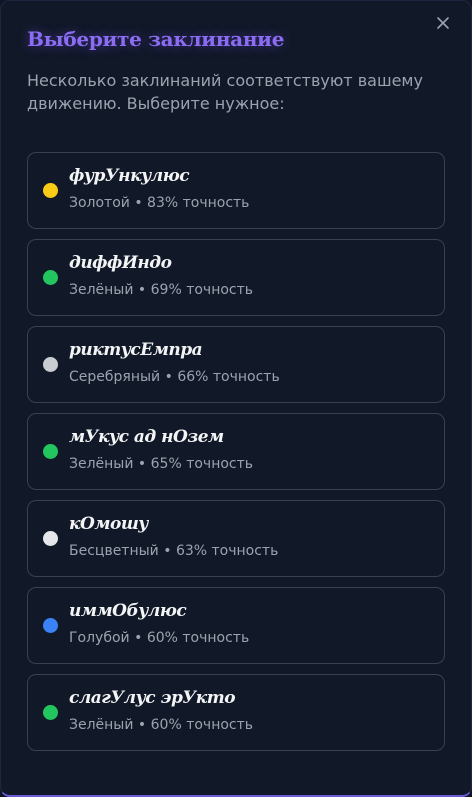 The width and height of the screenshot is (472, 797). What do you see at coordinates (99, 638) in the screenshot?
I see `spell-color-name: Голубой` at bounding box center [99, 638].